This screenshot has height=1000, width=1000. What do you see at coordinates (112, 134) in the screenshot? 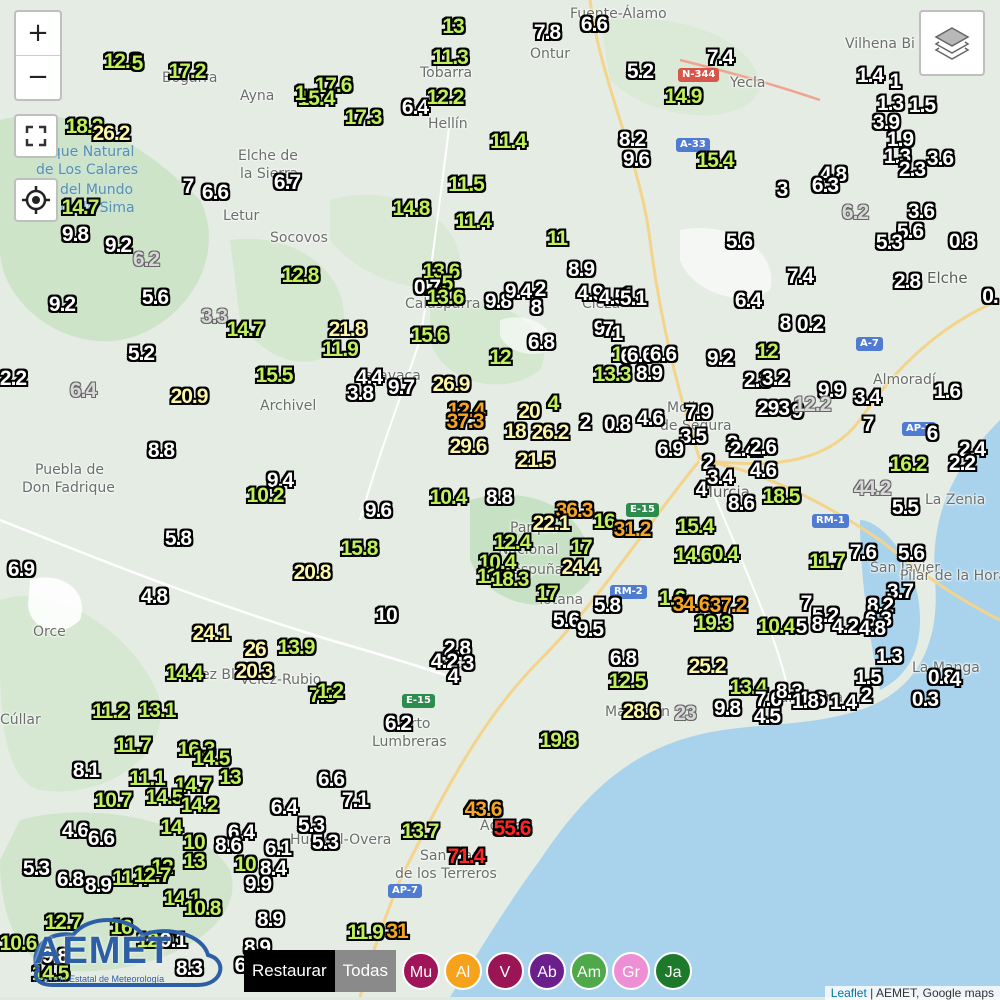
I see `station-value: 26.2` at bounding box center [112, 134].